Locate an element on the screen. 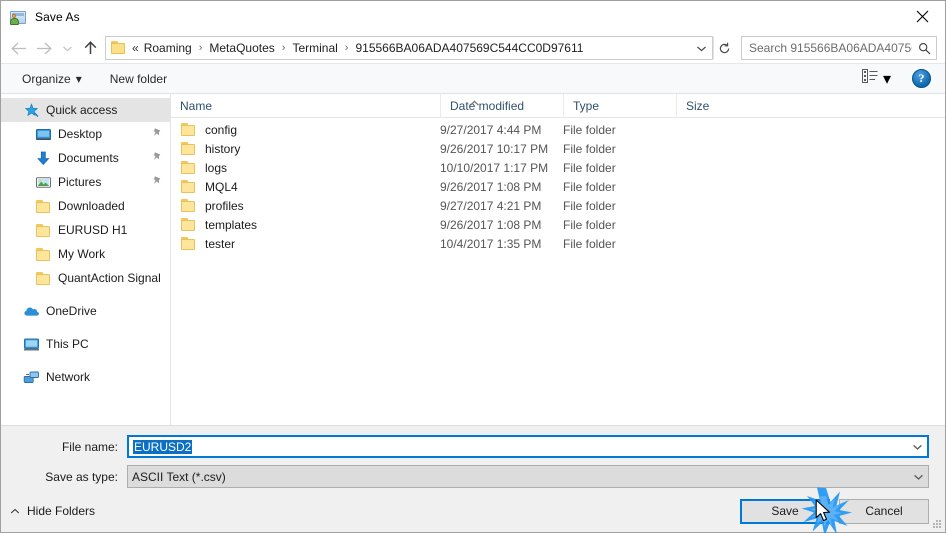  file-date-modified: 10/10/2017 1:17 PM is located at coordinates (494, 167).